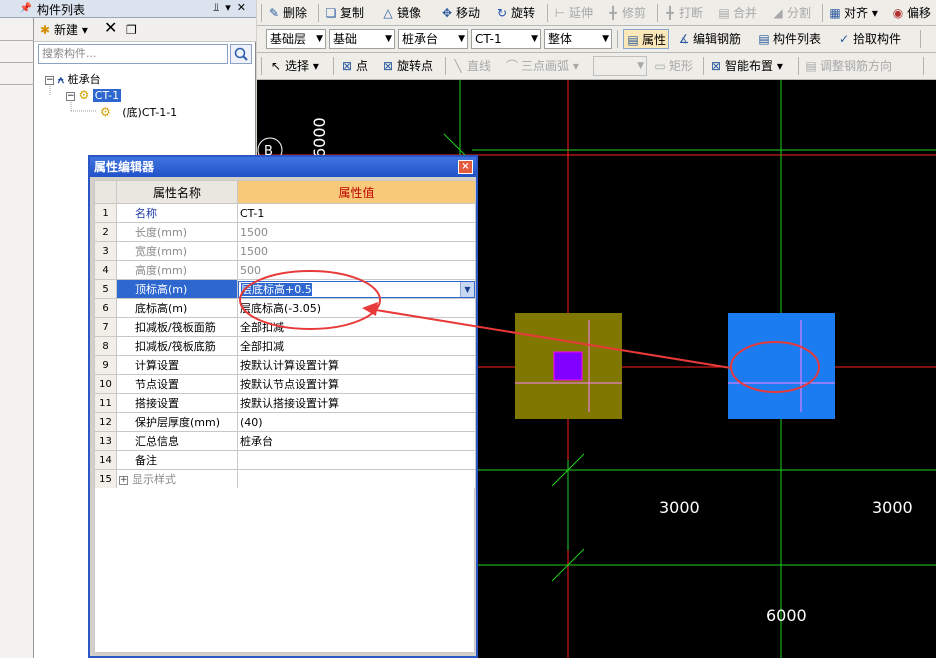 The width and height of the screenshot is (936, 658). I want to click on property-row: 15 + 显示样式, so click(285, 479).